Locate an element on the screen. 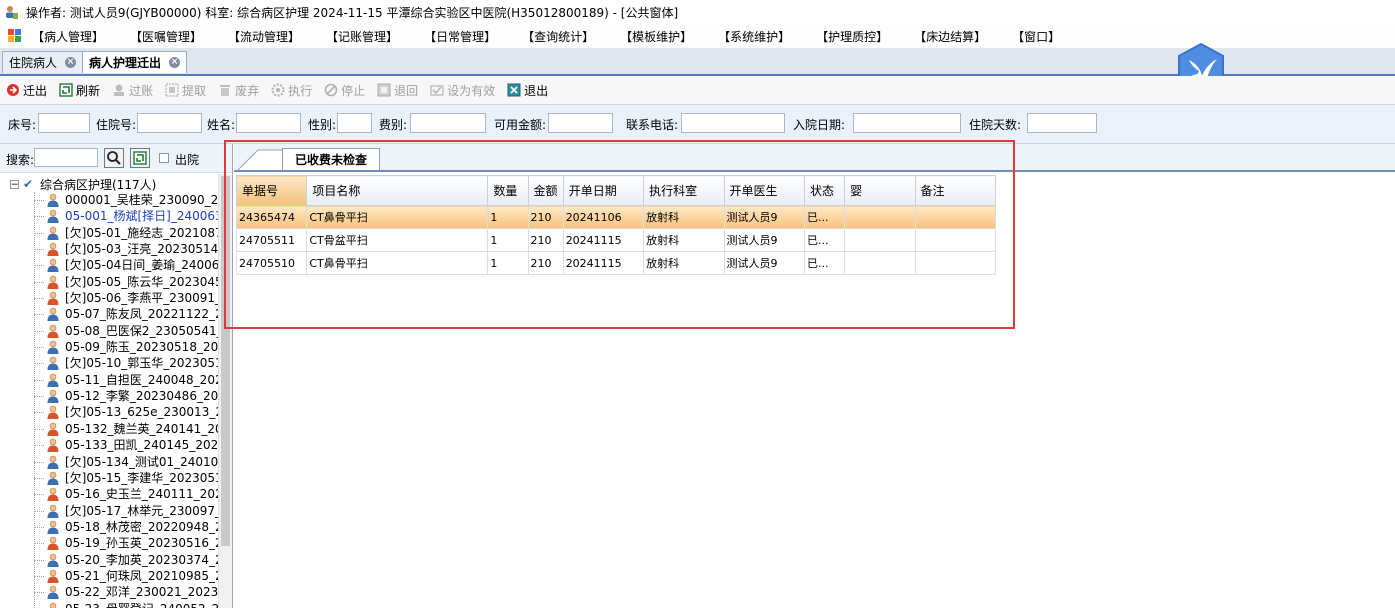 The height and width of the screenshot is (608, 1395). tree-scrollbar is located at coordinates (225, 391).